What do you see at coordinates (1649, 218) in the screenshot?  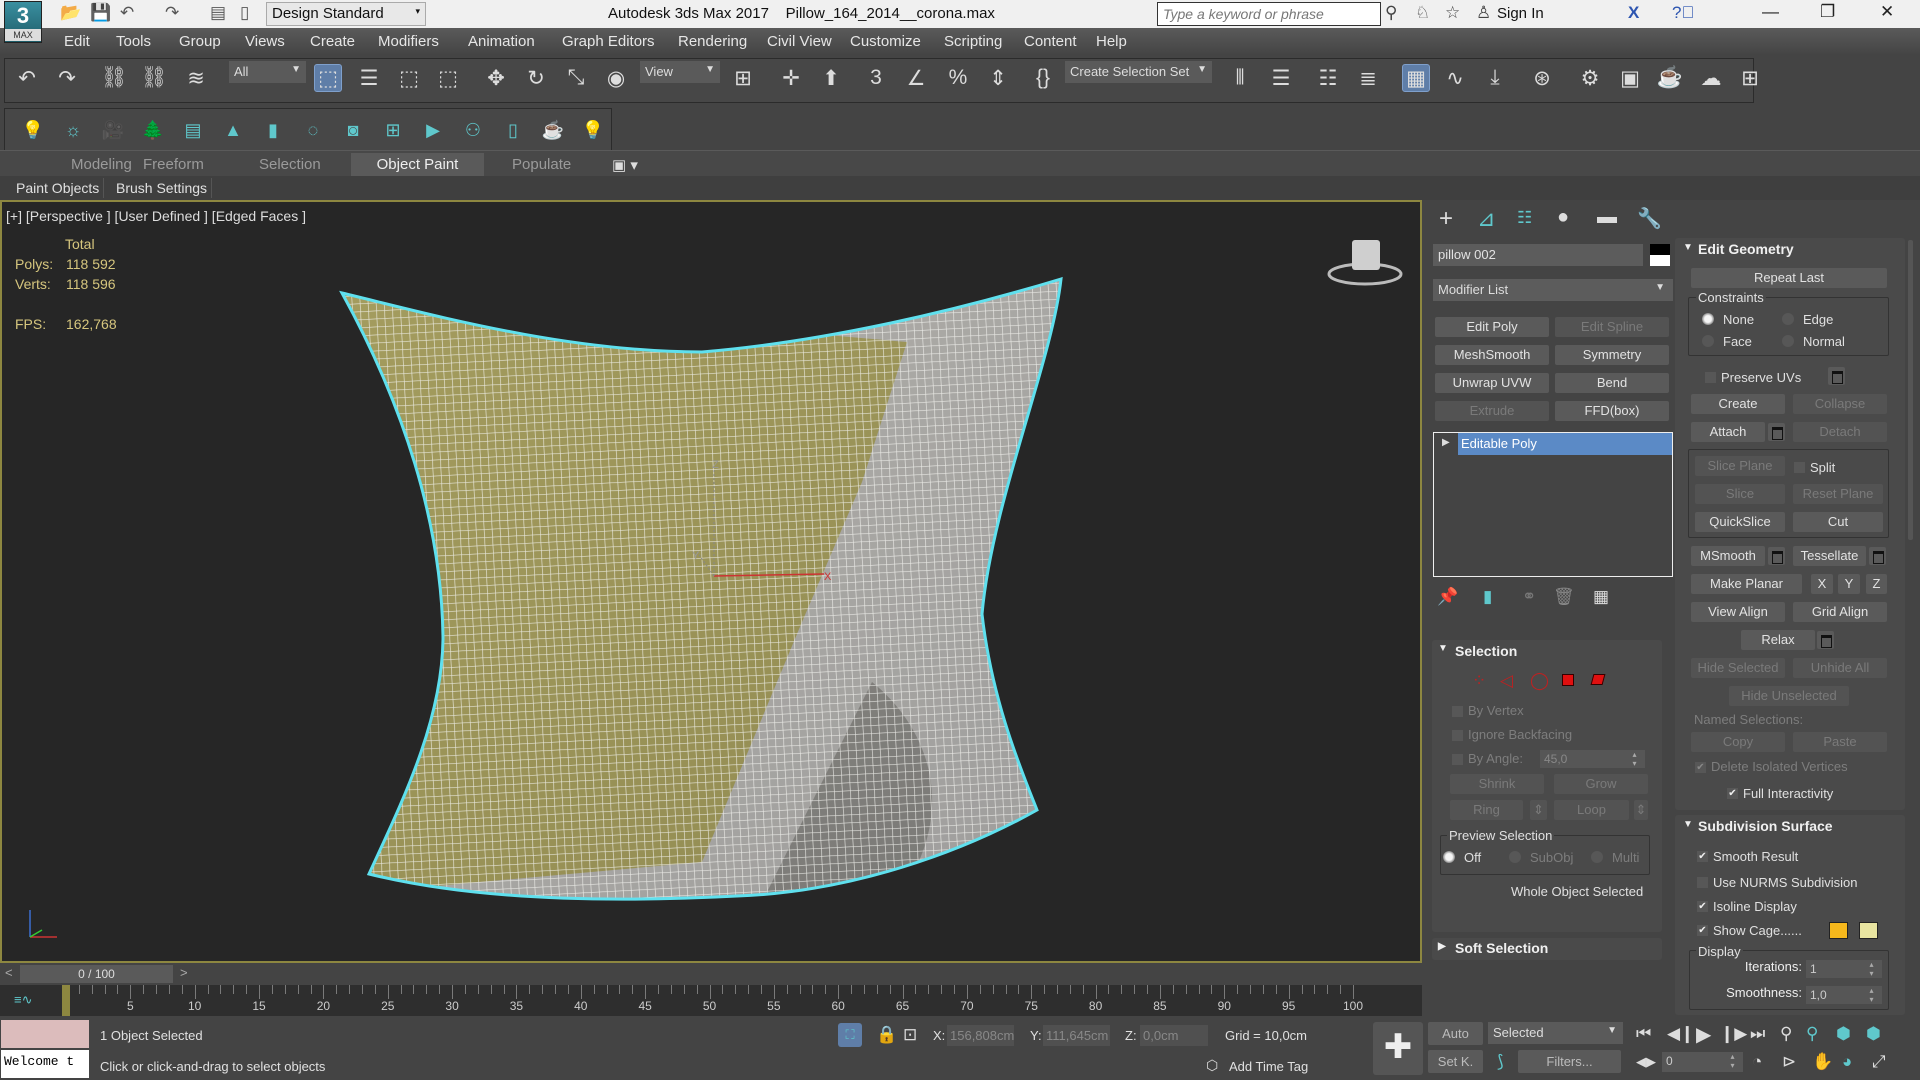 I see `utilities-tab-icon: 🔧` at bounding box center [1649, 218].